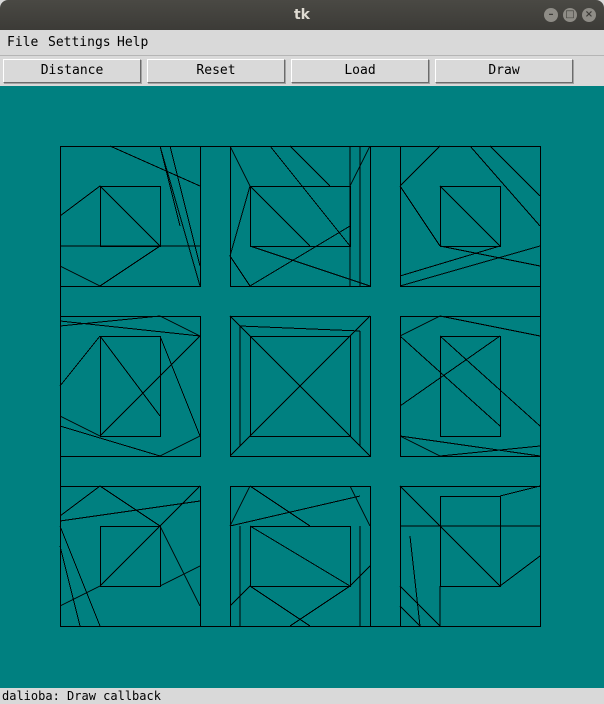  I want to click on minimize-button: –, so click(551, 15).